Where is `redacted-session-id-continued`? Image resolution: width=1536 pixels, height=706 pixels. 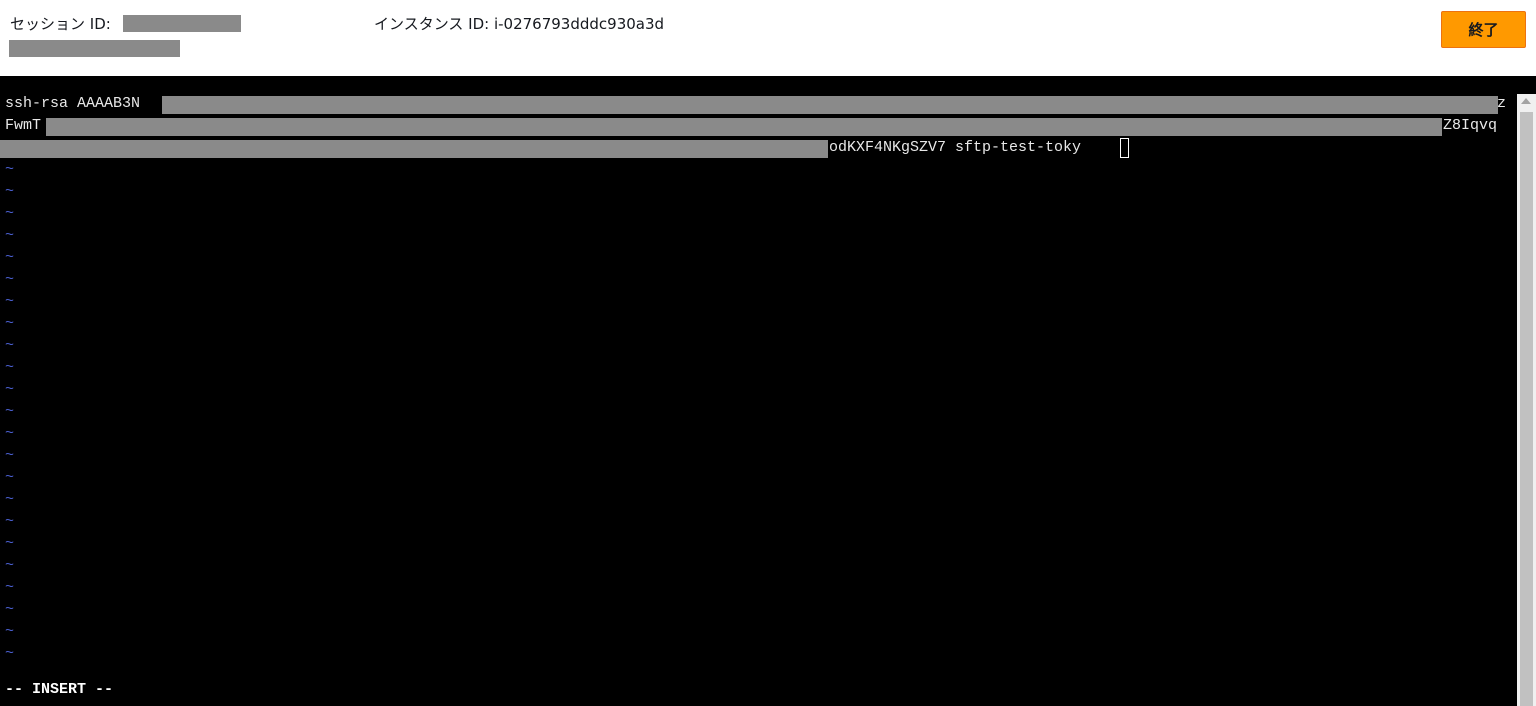 redacted-session-id-continued is located at coordinates (94, 48).